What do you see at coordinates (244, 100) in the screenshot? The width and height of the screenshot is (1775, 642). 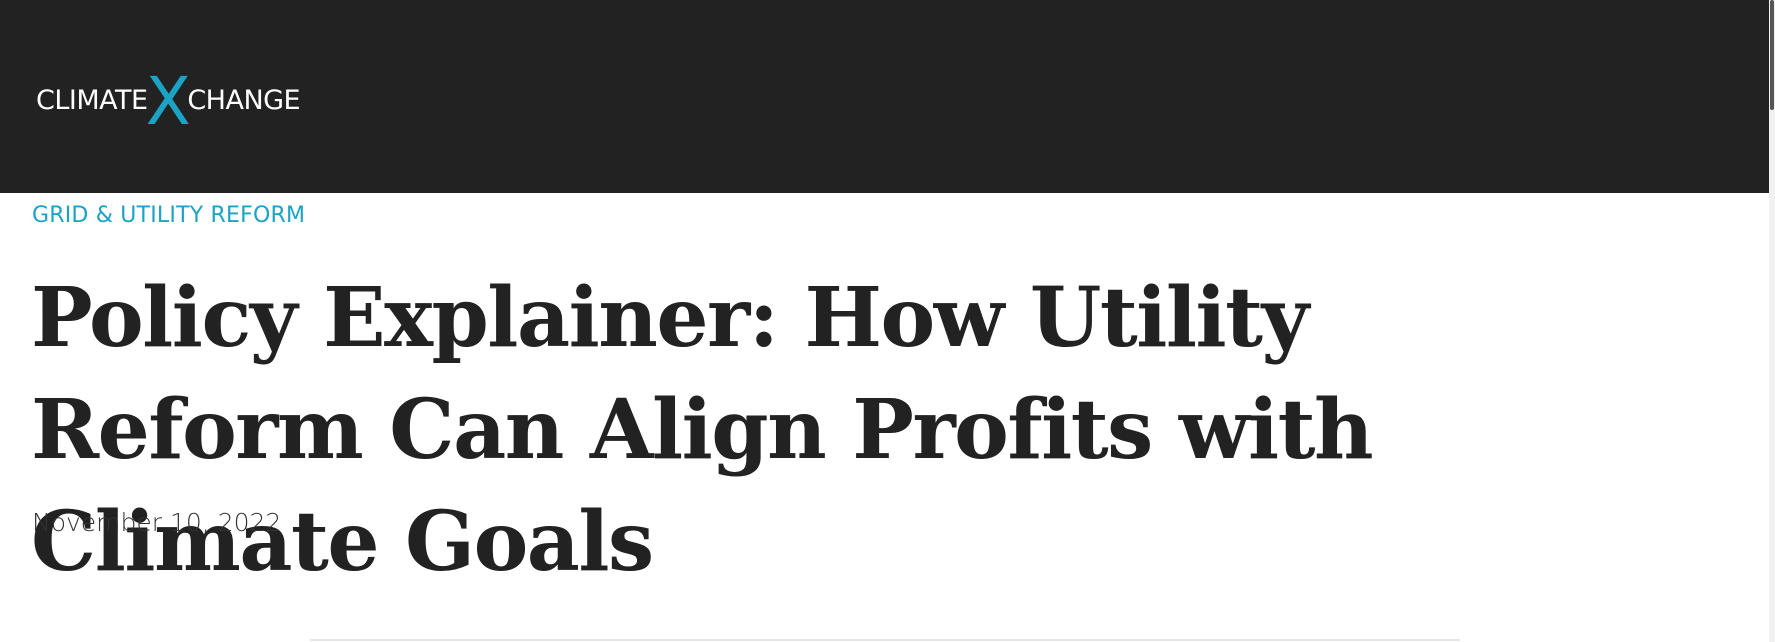 I see `logo-text-right: CHANGE` at bounding box center [244, 100].